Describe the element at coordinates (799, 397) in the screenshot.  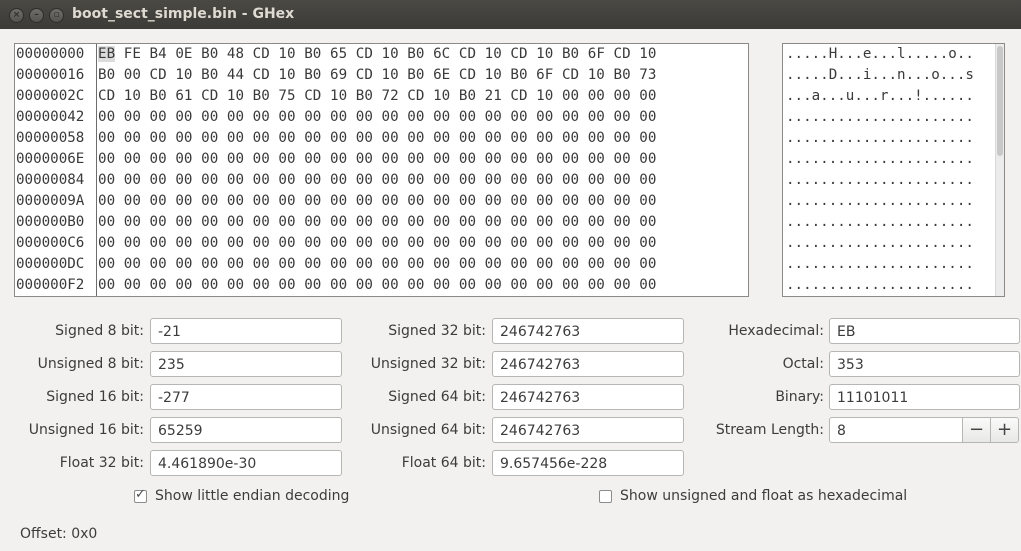
I see `binary-label: Binary:` at that location.